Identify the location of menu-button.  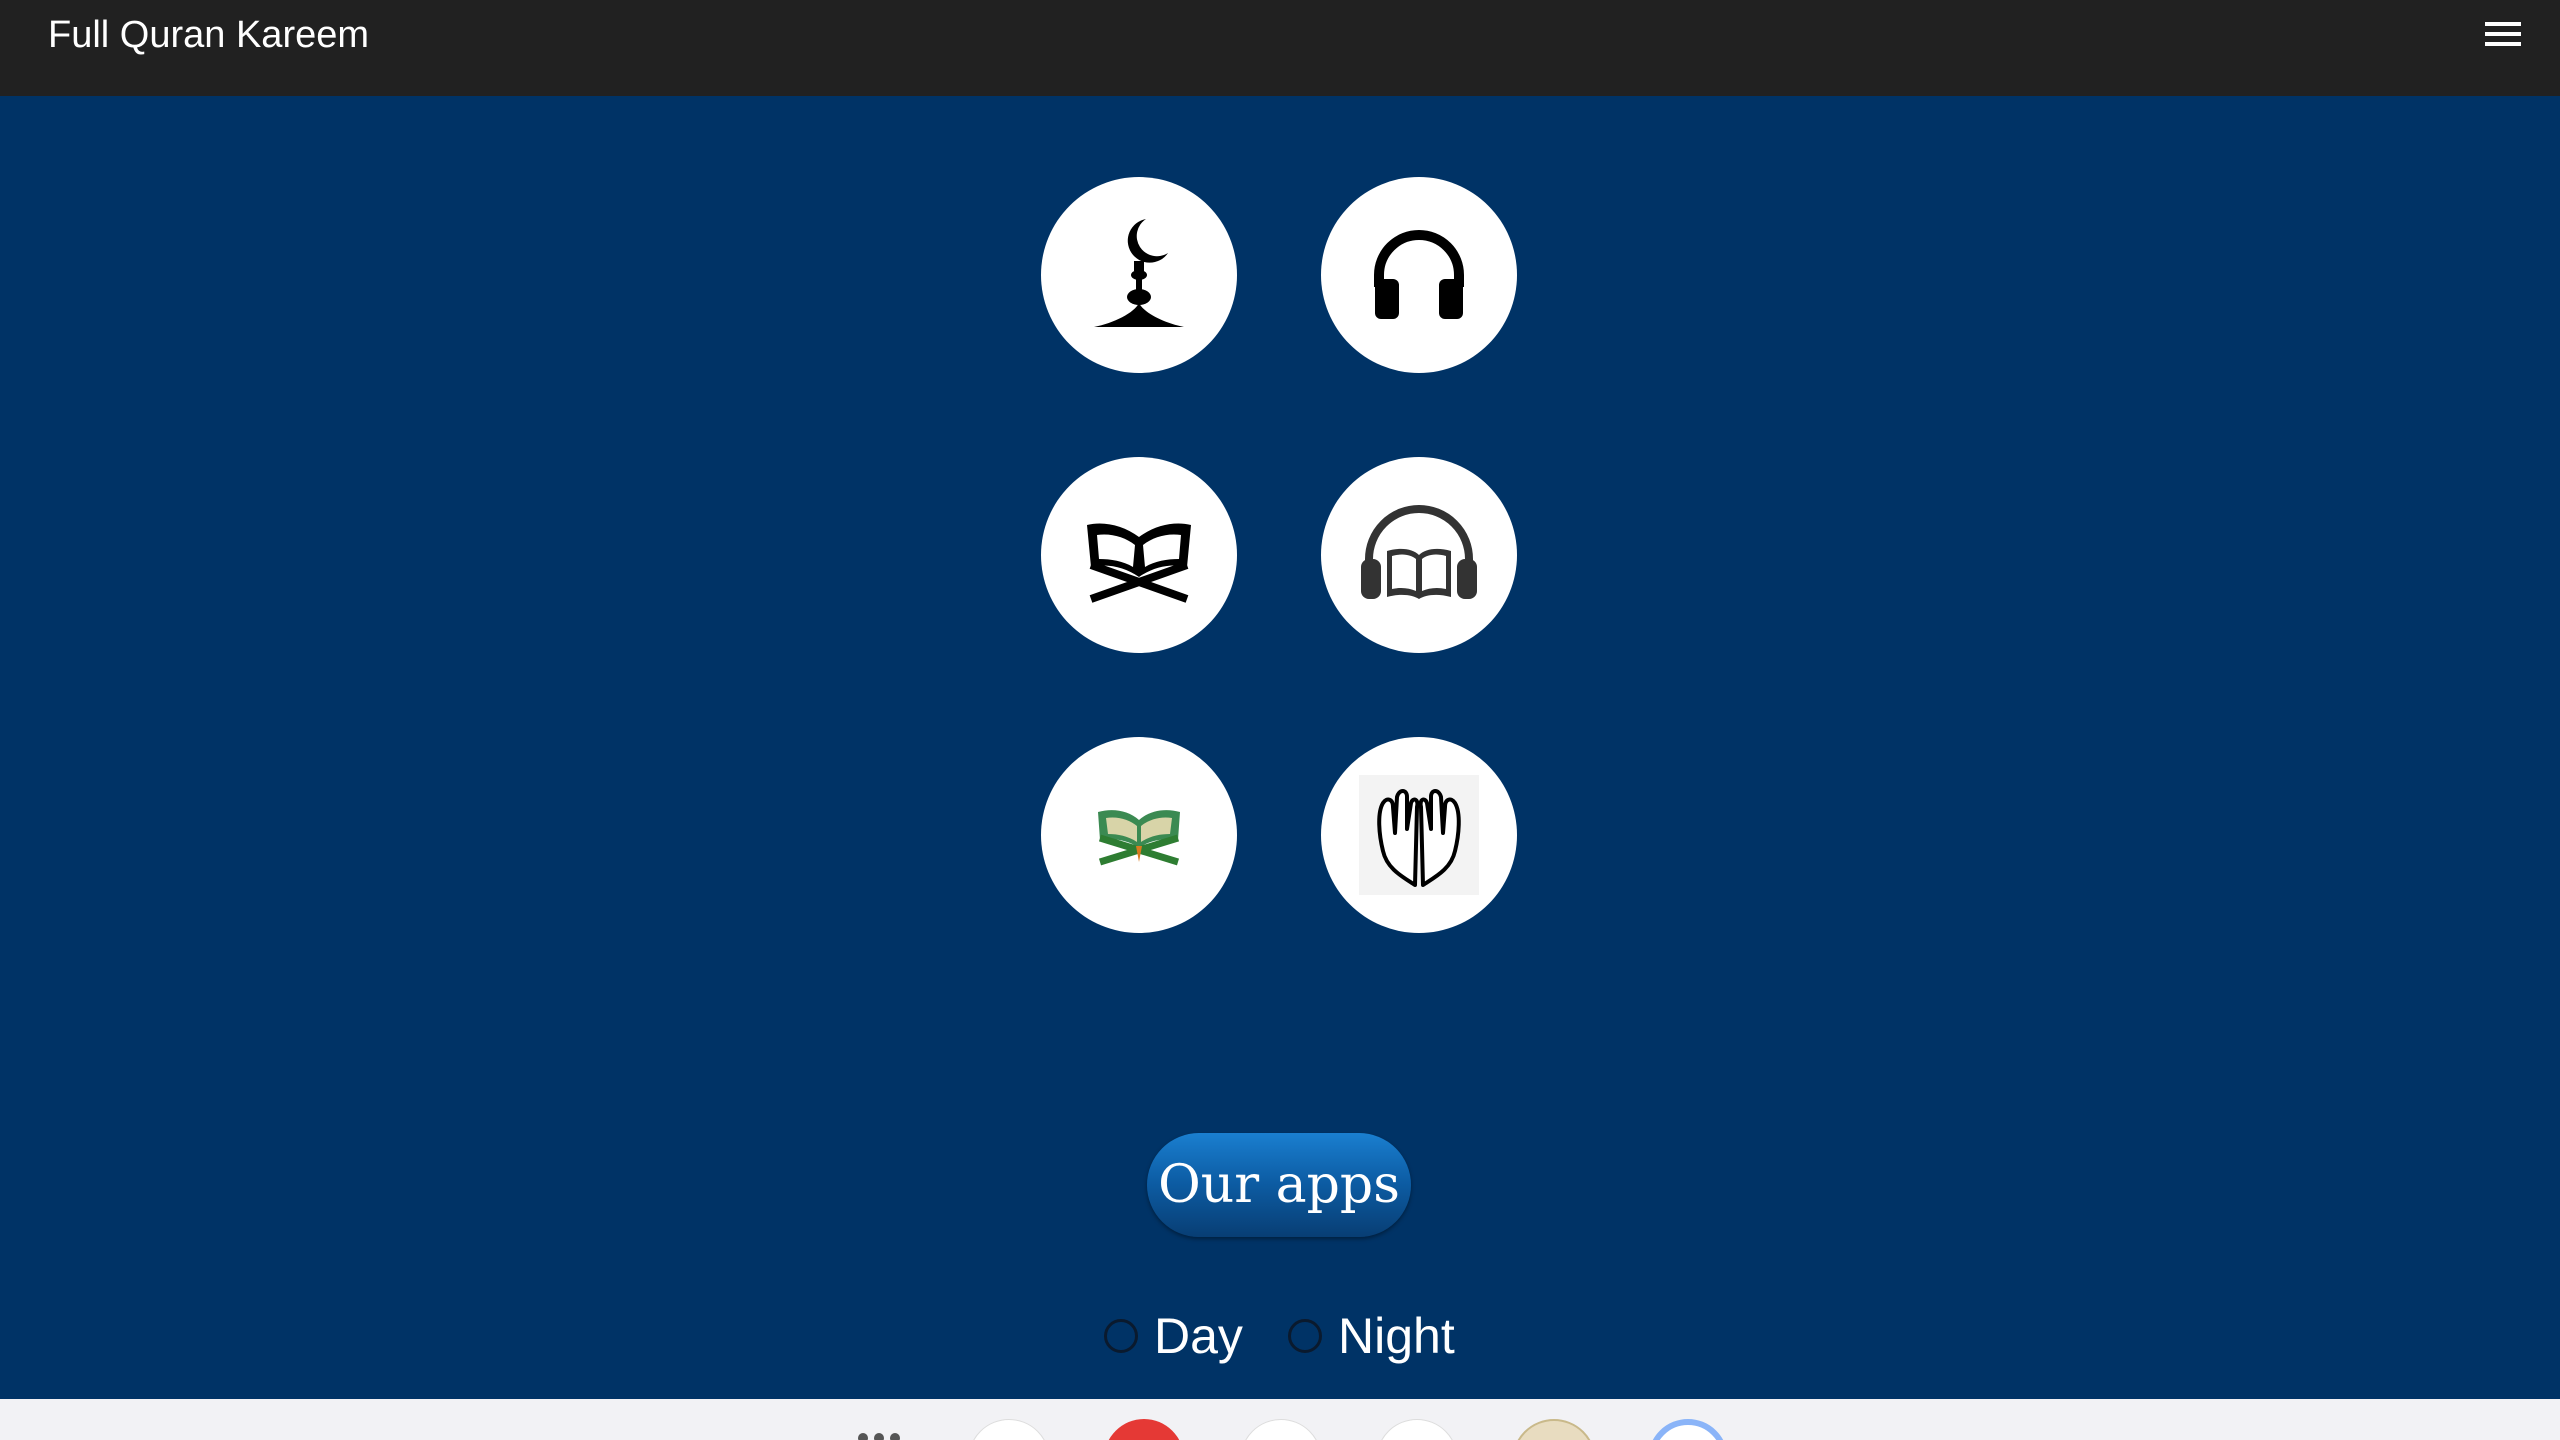
(2503, 34).